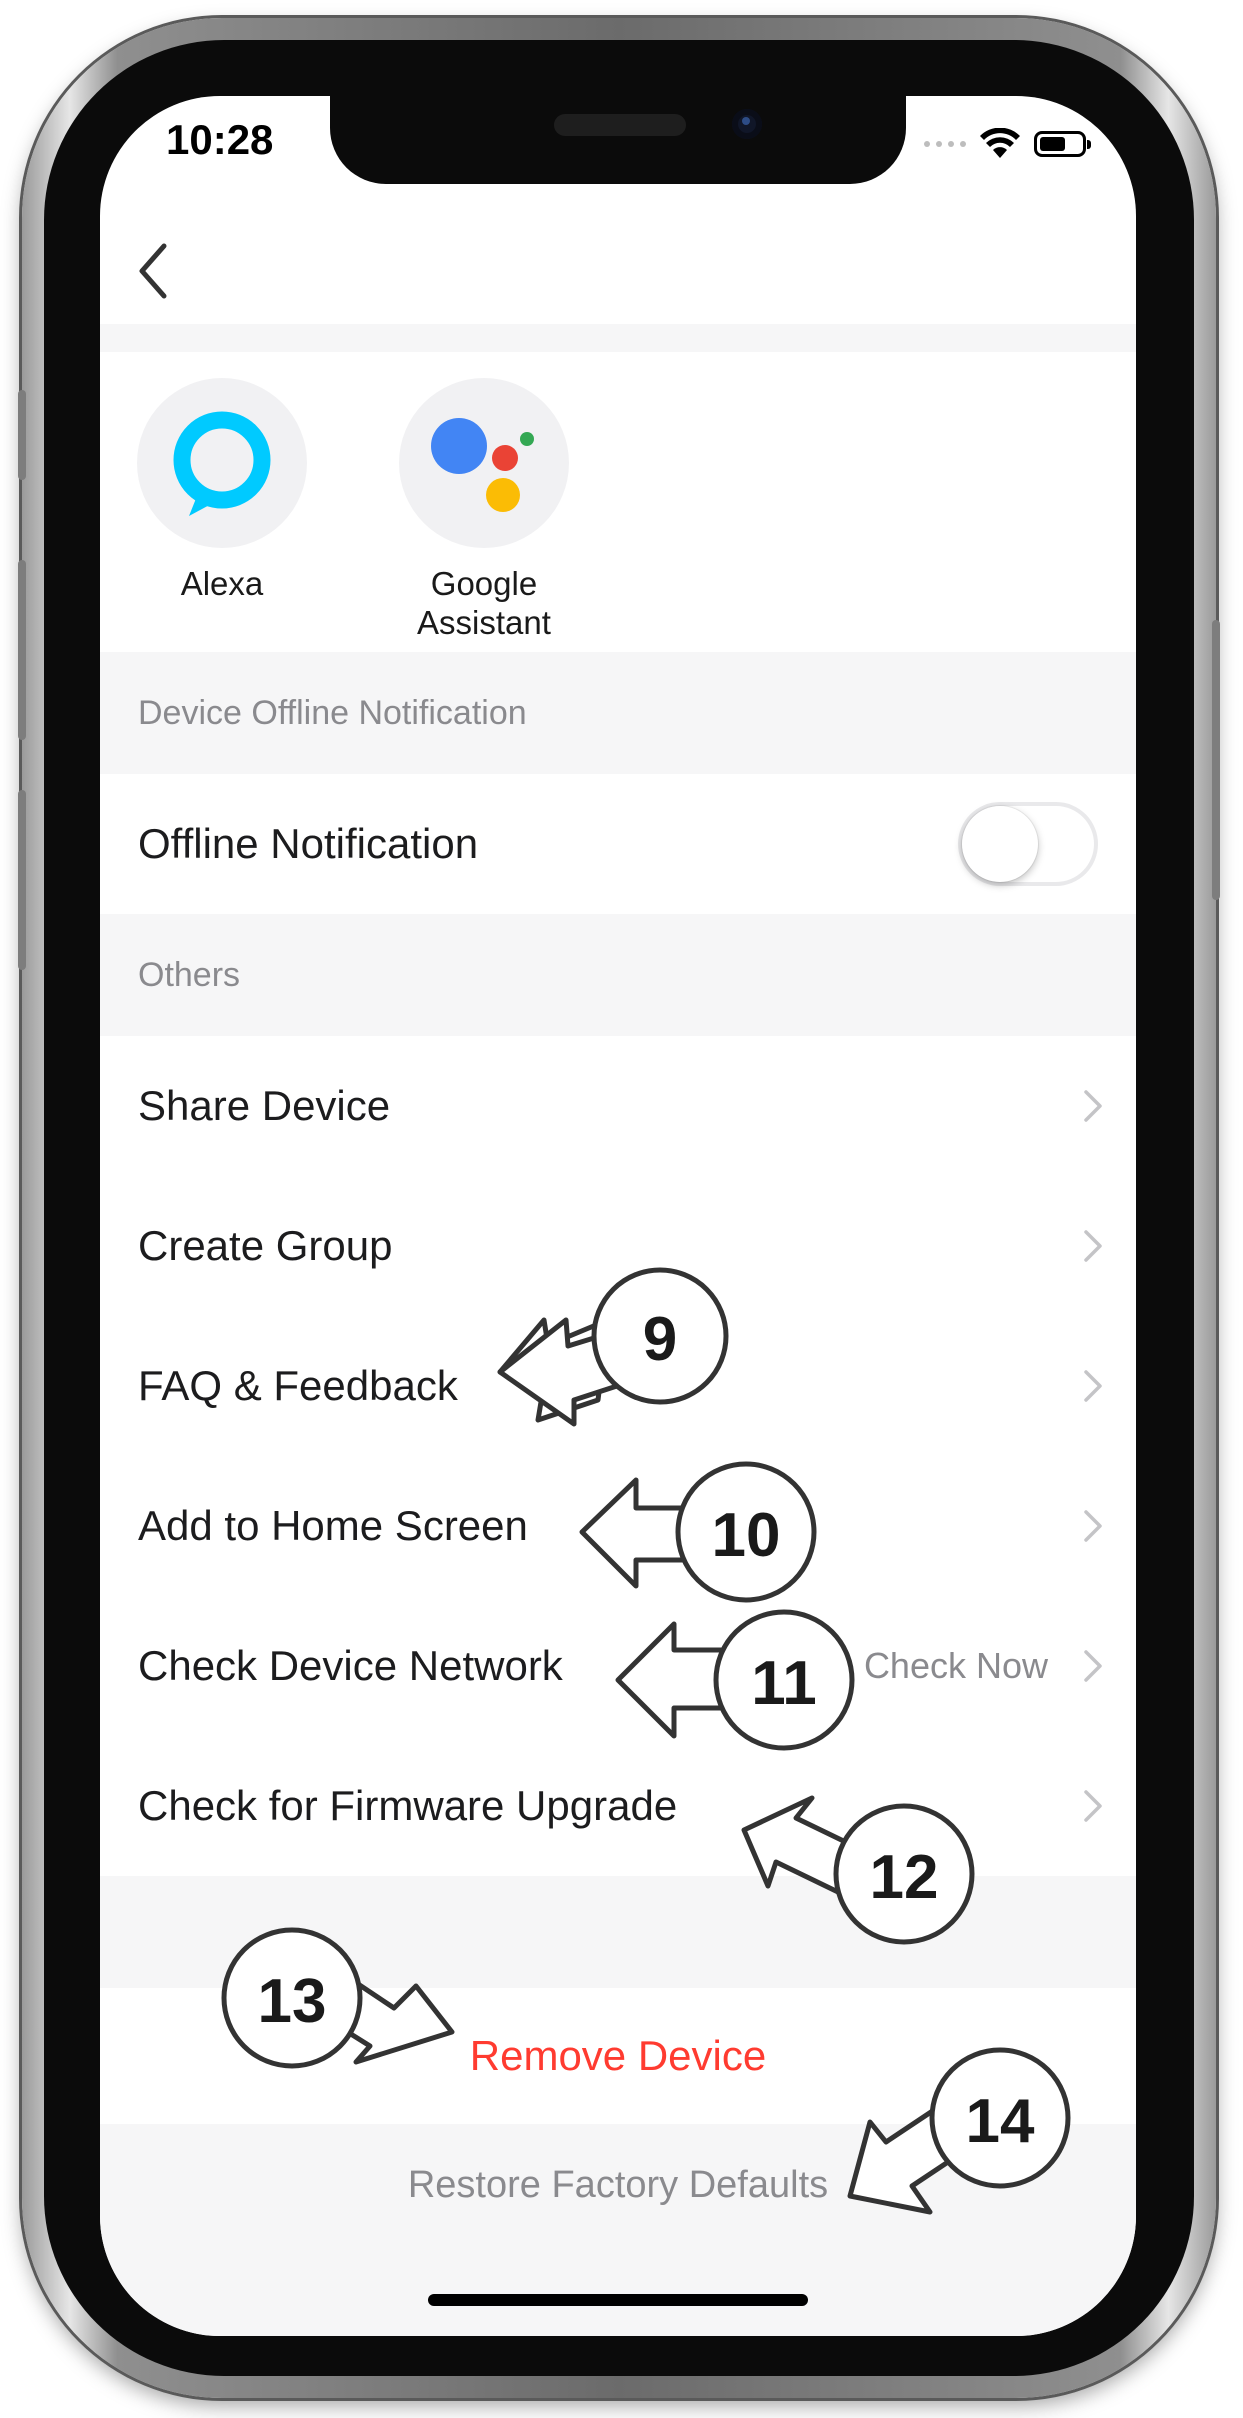 This screenshot has width=1243, height=2418. What do you see at coordinates (482, 465) in the screenshot?
I see `google-assistant-icon` at bounding box center [482, 465].